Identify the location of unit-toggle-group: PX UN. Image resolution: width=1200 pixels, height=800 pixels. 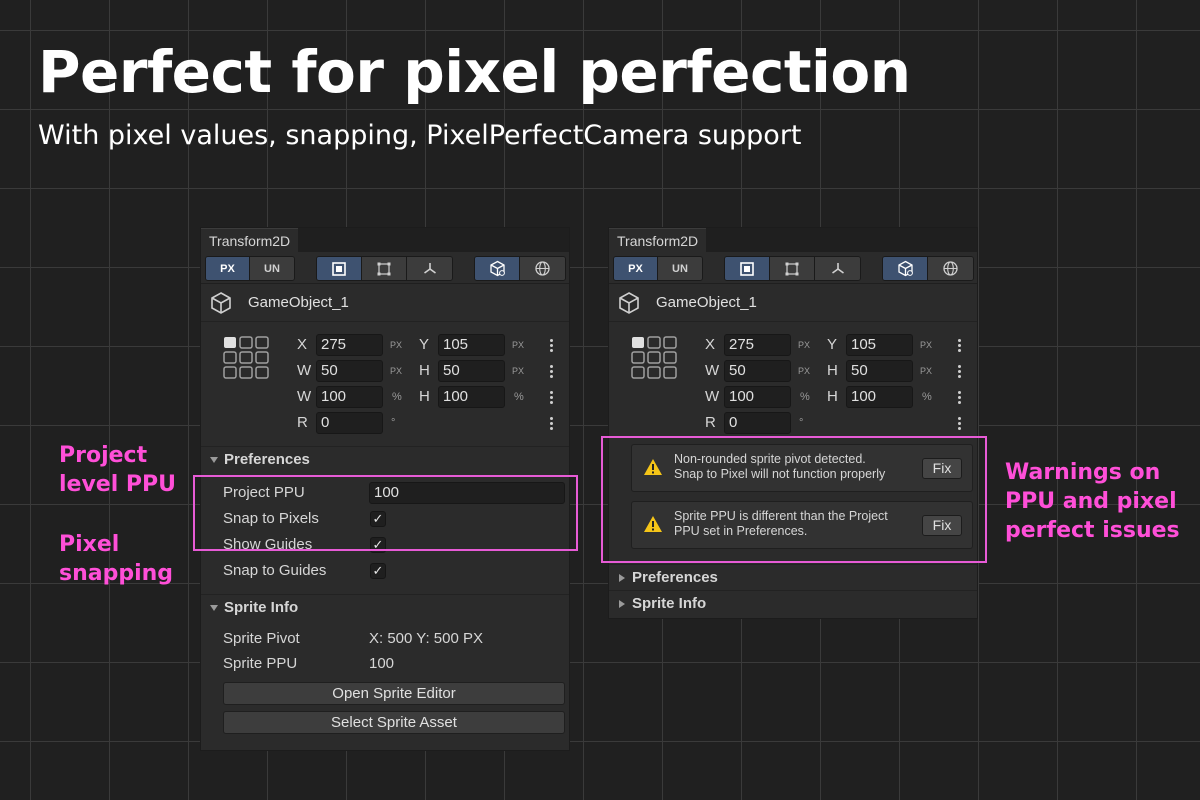
(658, 268).